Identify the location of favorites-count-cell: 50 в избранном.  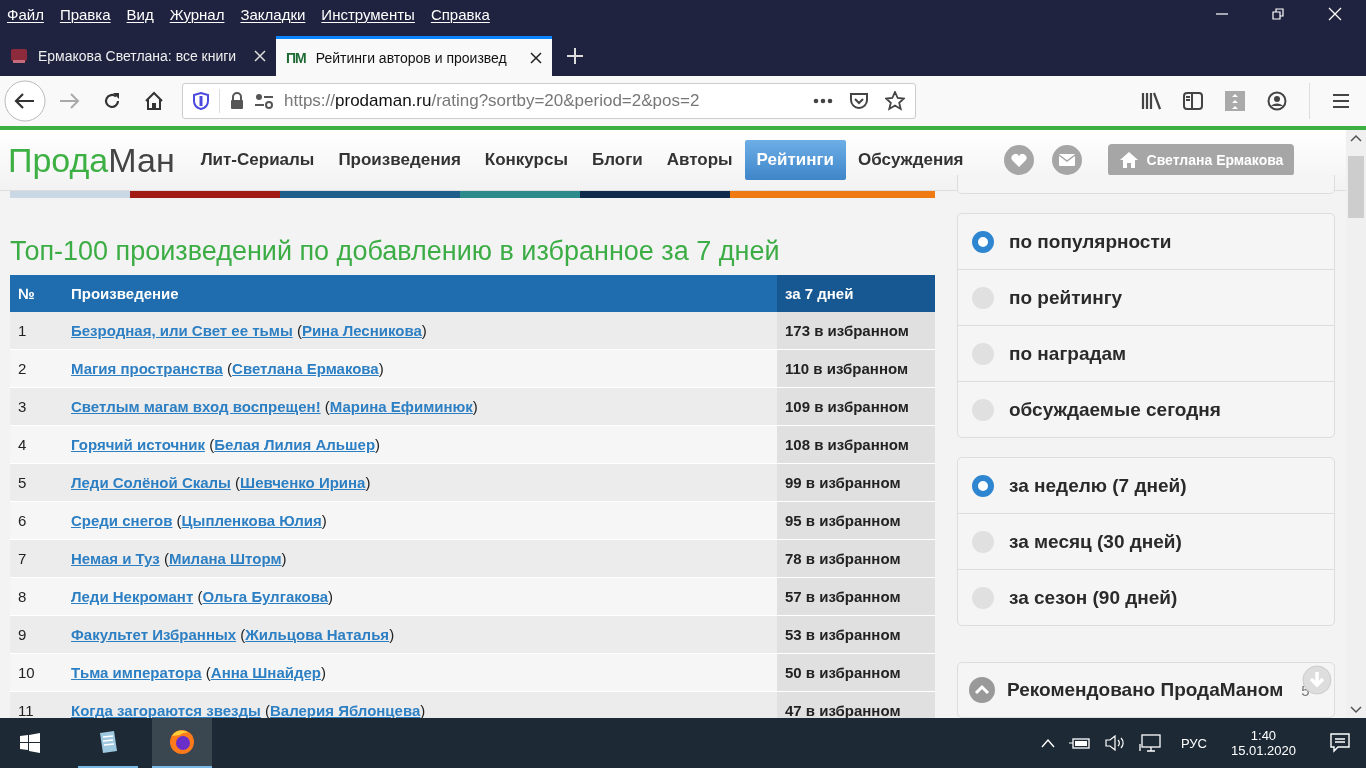
(856, 672).